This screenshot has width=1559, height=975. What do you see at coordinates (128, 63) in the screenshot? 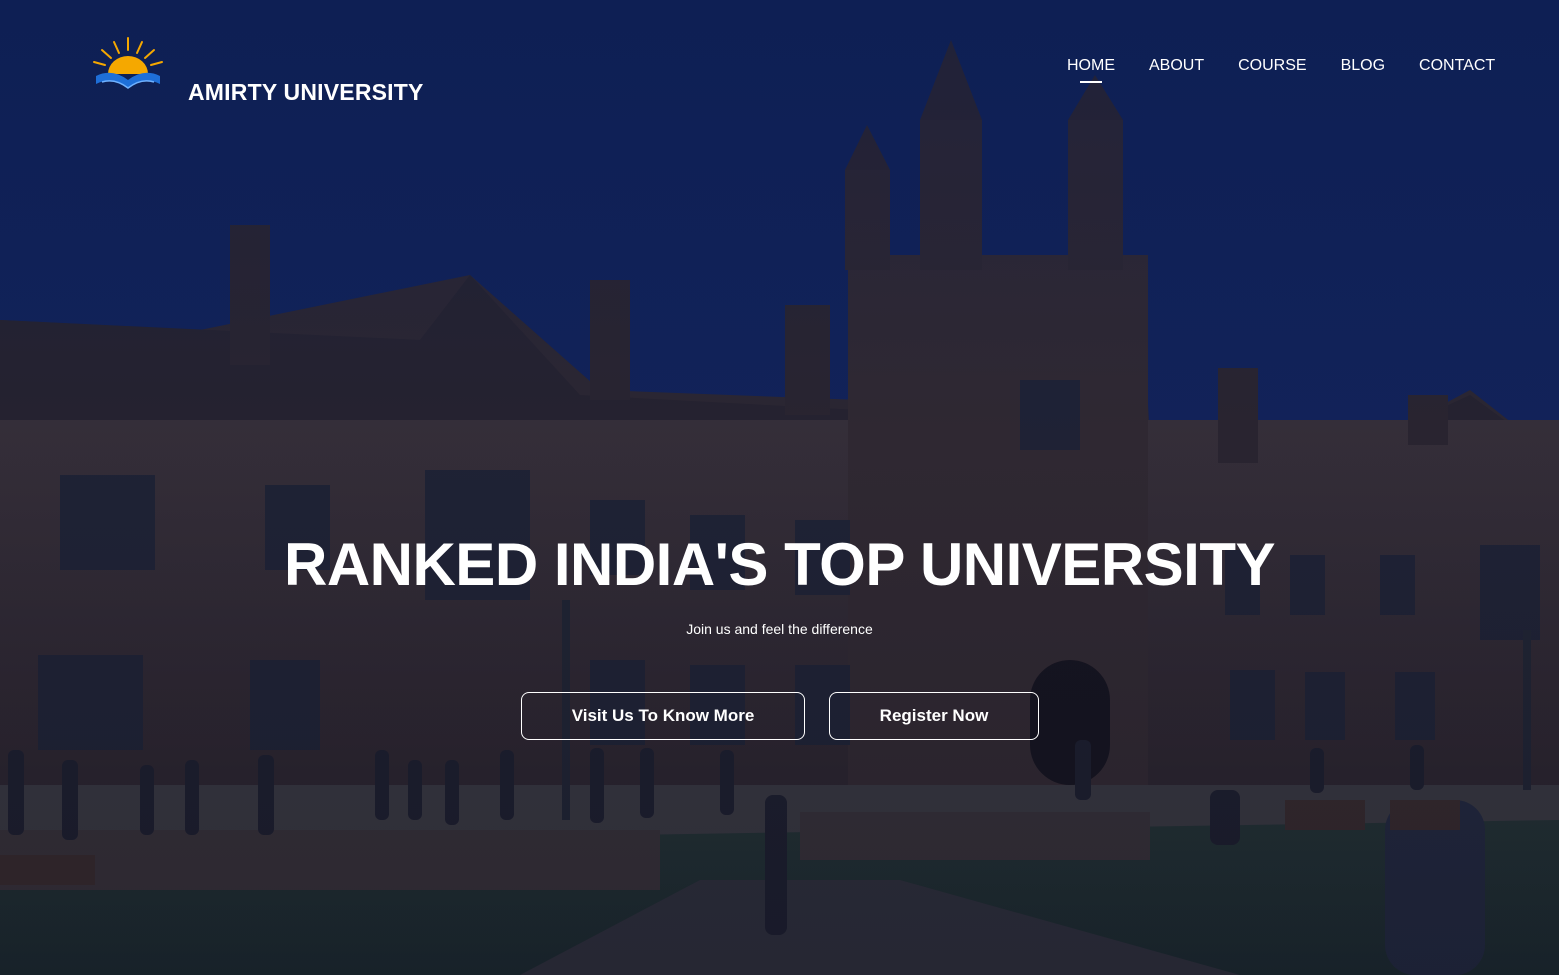
I see `sunrise-book-icon` at bounding box center [128, 63].